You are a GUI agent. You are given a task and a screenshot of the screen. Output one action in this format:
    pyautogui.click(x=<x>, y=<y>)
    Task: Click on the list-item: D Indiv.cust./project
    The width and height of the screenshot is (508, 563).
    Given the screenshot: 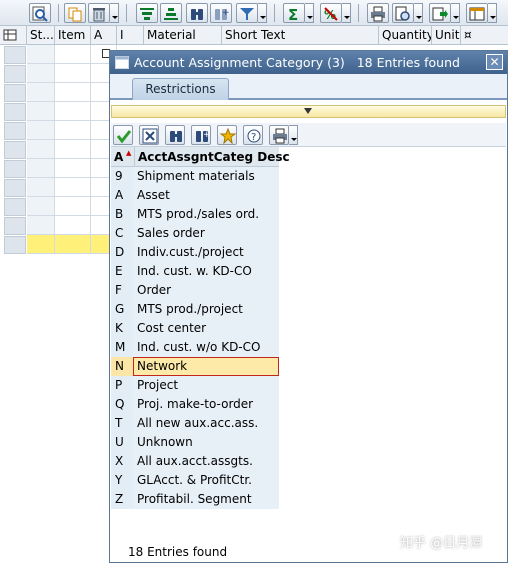 What is the action you would take?
    pyautogui.click(x=195, y=252)
    